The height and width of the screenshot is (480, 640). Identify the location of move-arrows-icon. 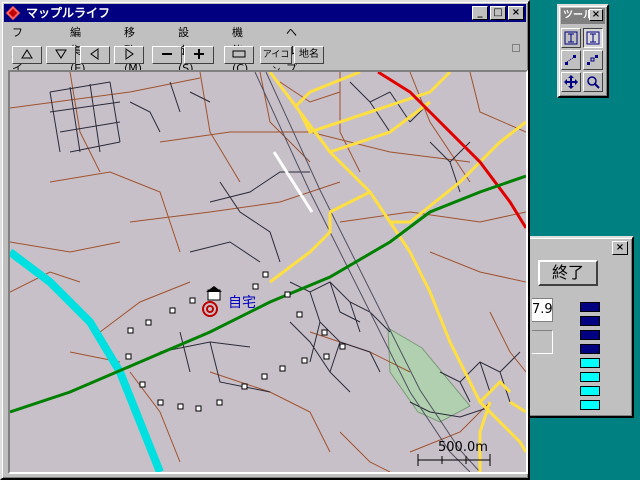
(571, 82).